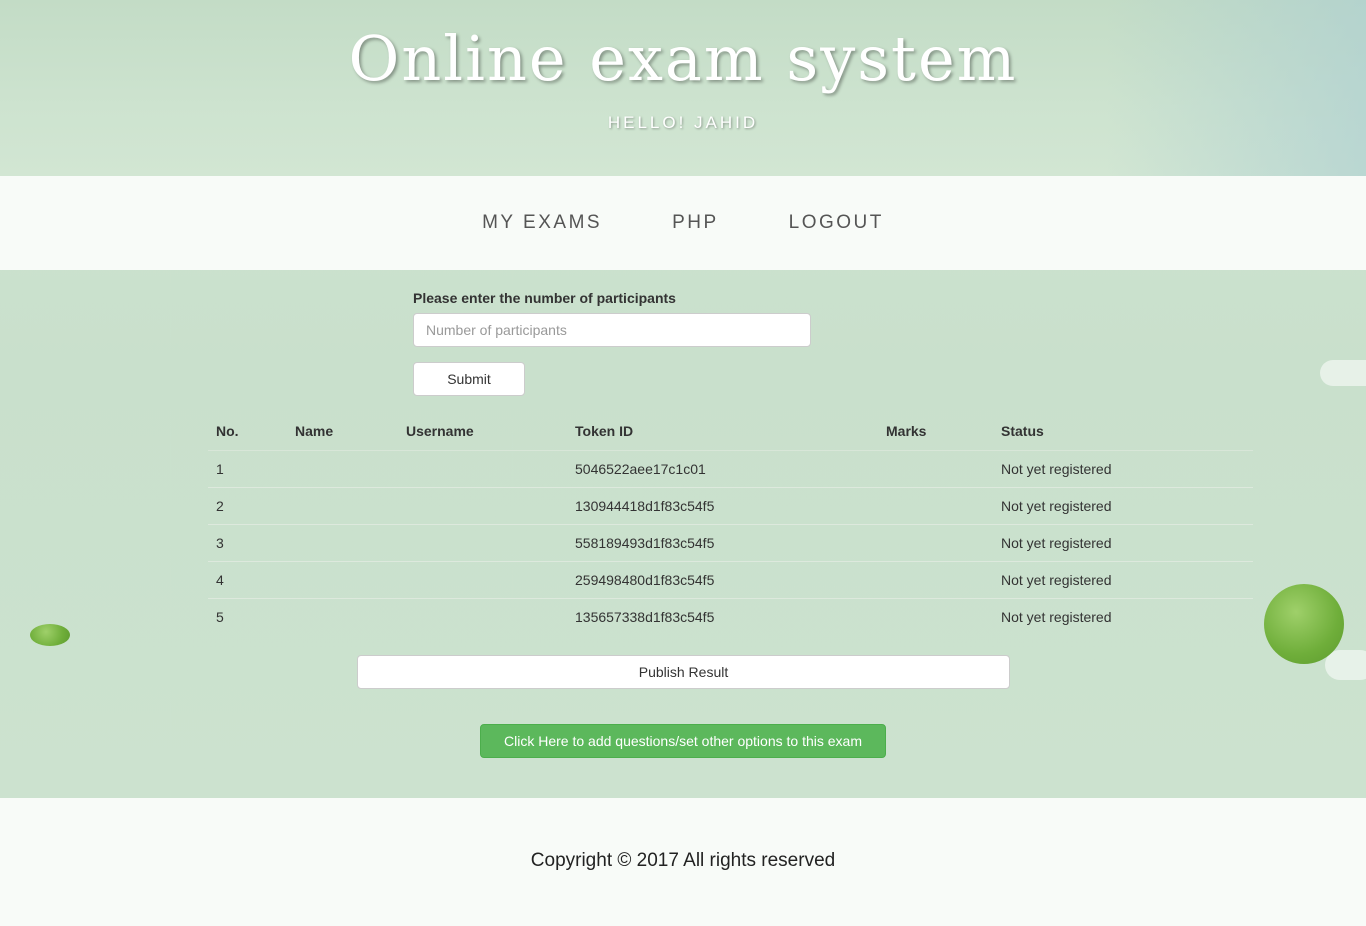 The width and height of the screenshot is (1366, 926). What do you see at coordinates (722, 431) in the screenshot?
I see `column-header-token-id: Token ID` at bounding box center [722, 431].